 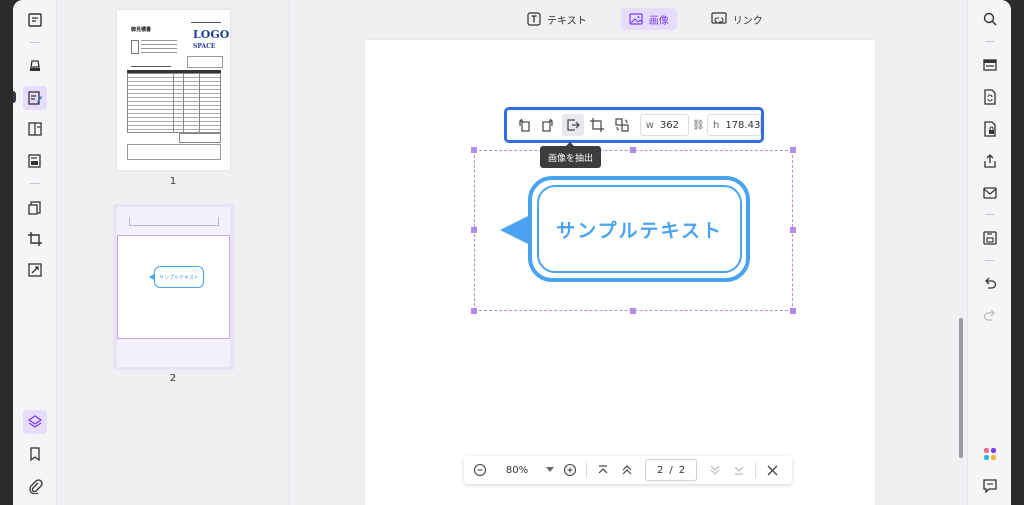 I want to click on text-icon, so click(x=534, y=19).